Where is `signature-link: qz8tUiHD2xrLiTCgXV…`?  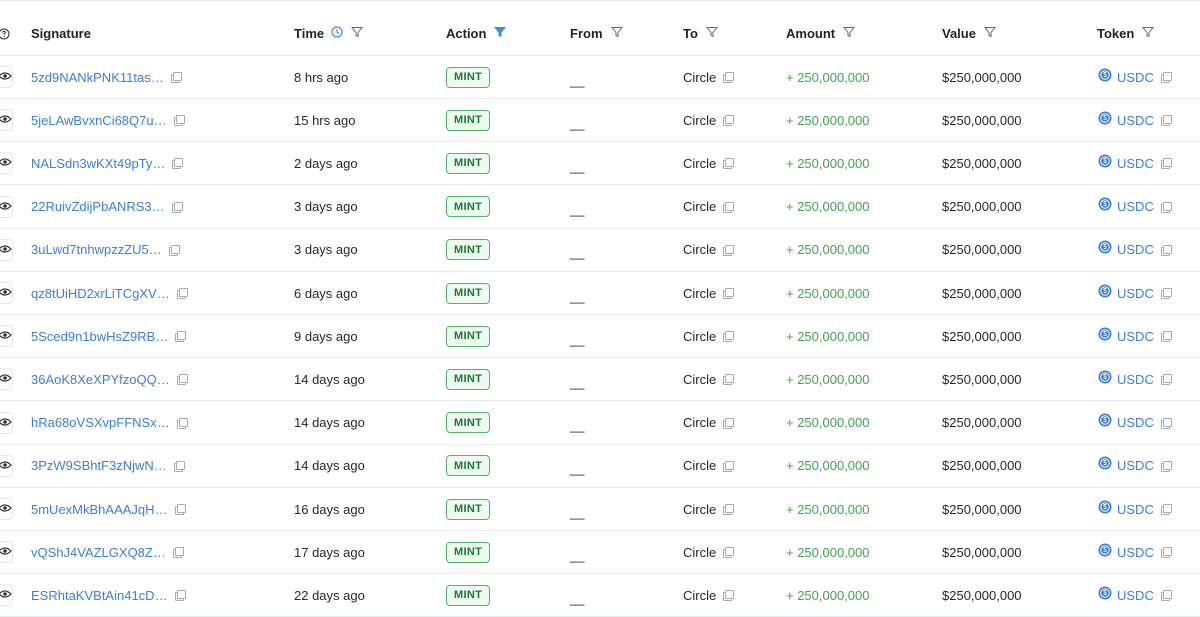
signature-link: qz8tUiHD2xrLiTCgXV… is located at coordinates (100, 293).